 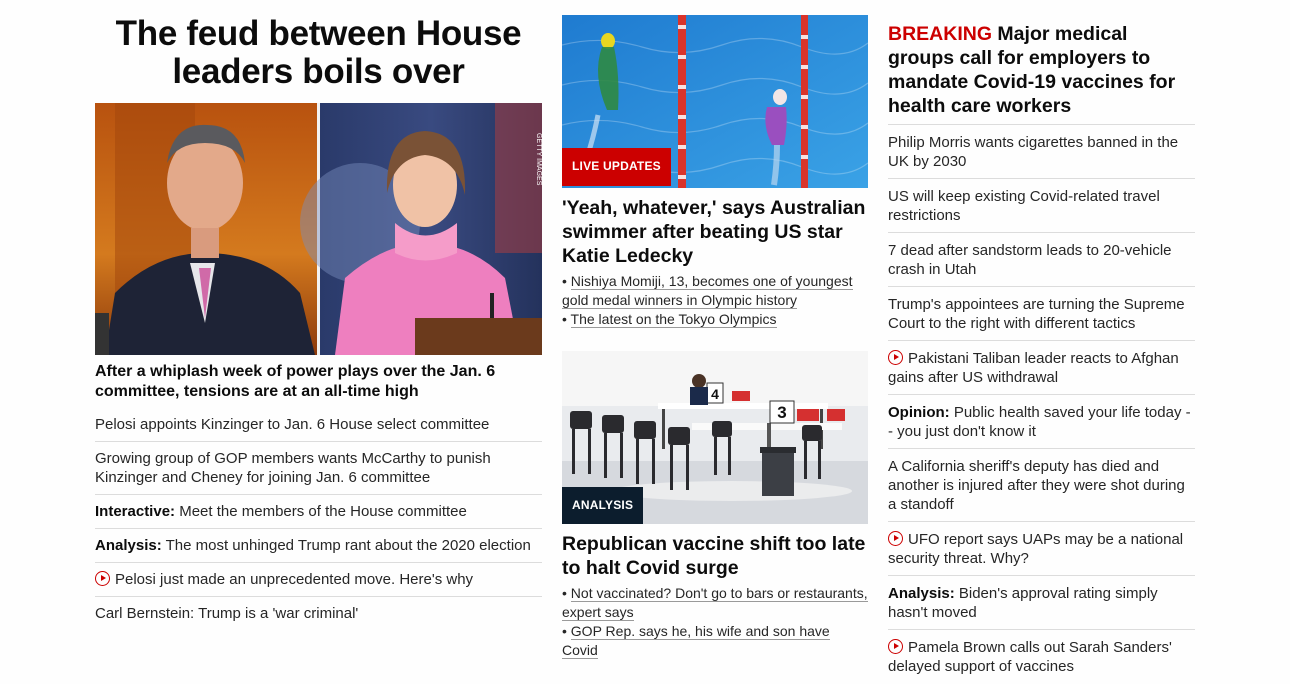 What do you see at coordinates (715, 319) in the screenshot?
I see `related-link: • The latest on the Tokyo Olympics` at bounding box center [715, 319].